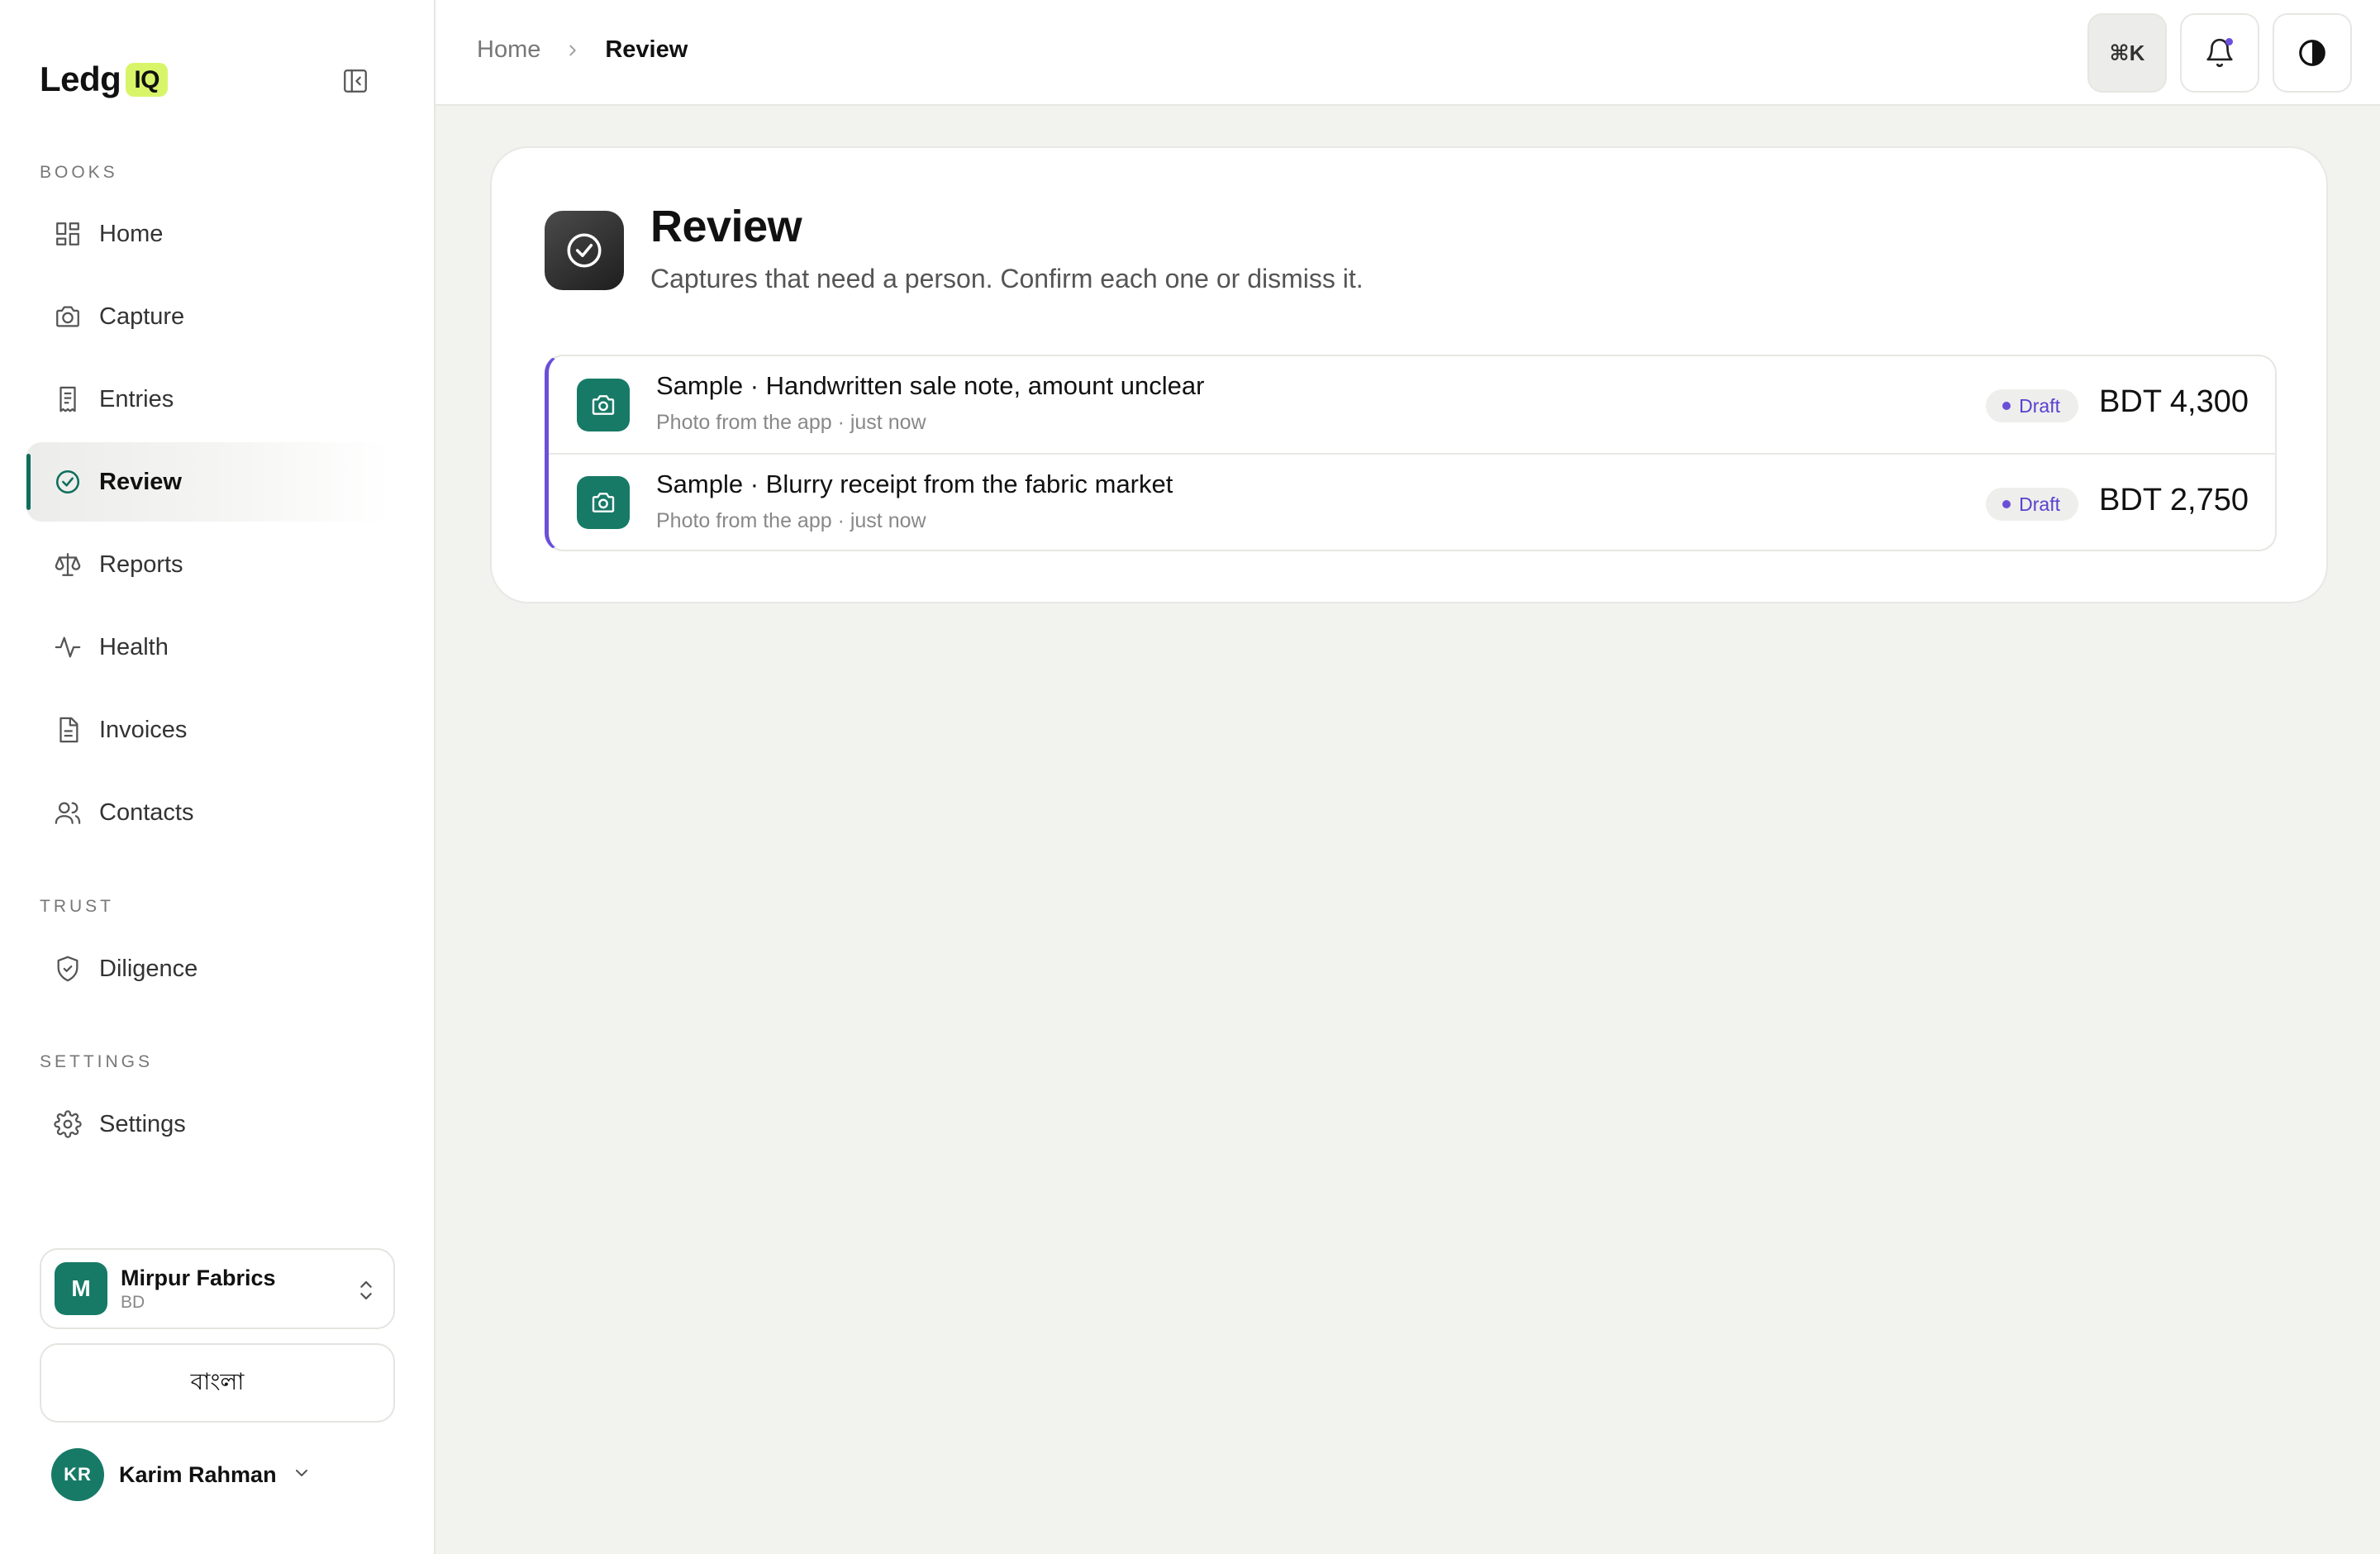  Describe the element at coordinates (726, 226) in the screenshot. I see `page-title: Review` at that location.